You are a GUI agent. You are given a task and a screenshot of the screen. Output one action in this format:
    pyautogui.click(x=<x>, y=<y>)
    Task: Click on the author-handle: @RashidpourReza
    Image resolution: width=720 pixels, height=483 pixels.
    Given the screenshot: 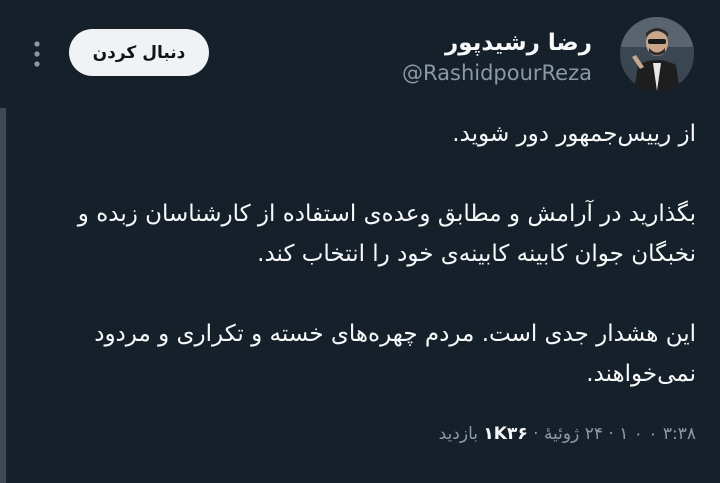 What is the action you would take?
    pyautogui.click(x=497, y=73)
    